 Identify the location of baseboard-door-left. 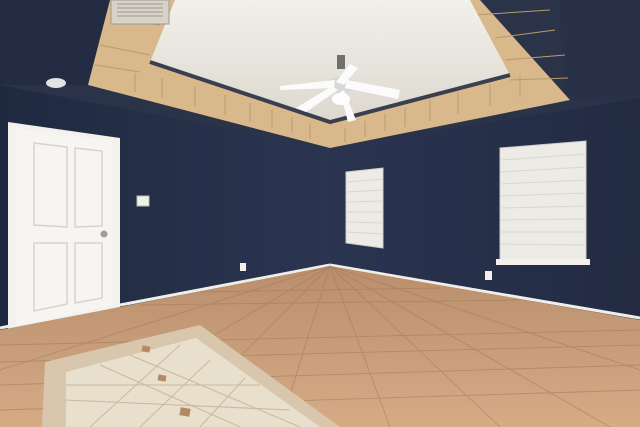
(5, 327).